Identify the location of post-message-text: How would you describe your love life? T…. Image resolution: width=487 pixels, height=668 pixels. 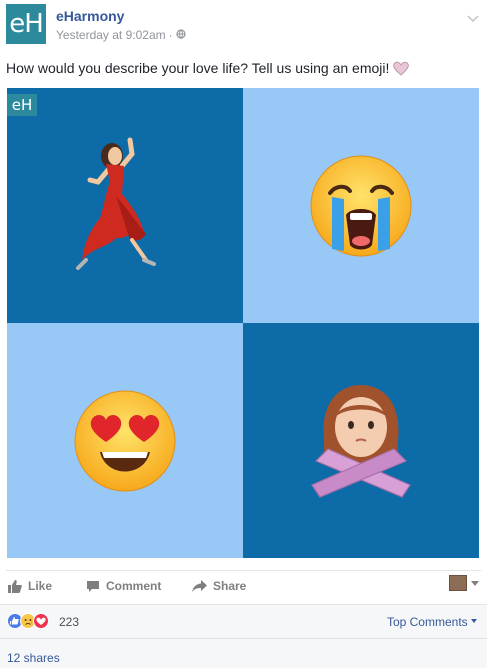
(198, 68).